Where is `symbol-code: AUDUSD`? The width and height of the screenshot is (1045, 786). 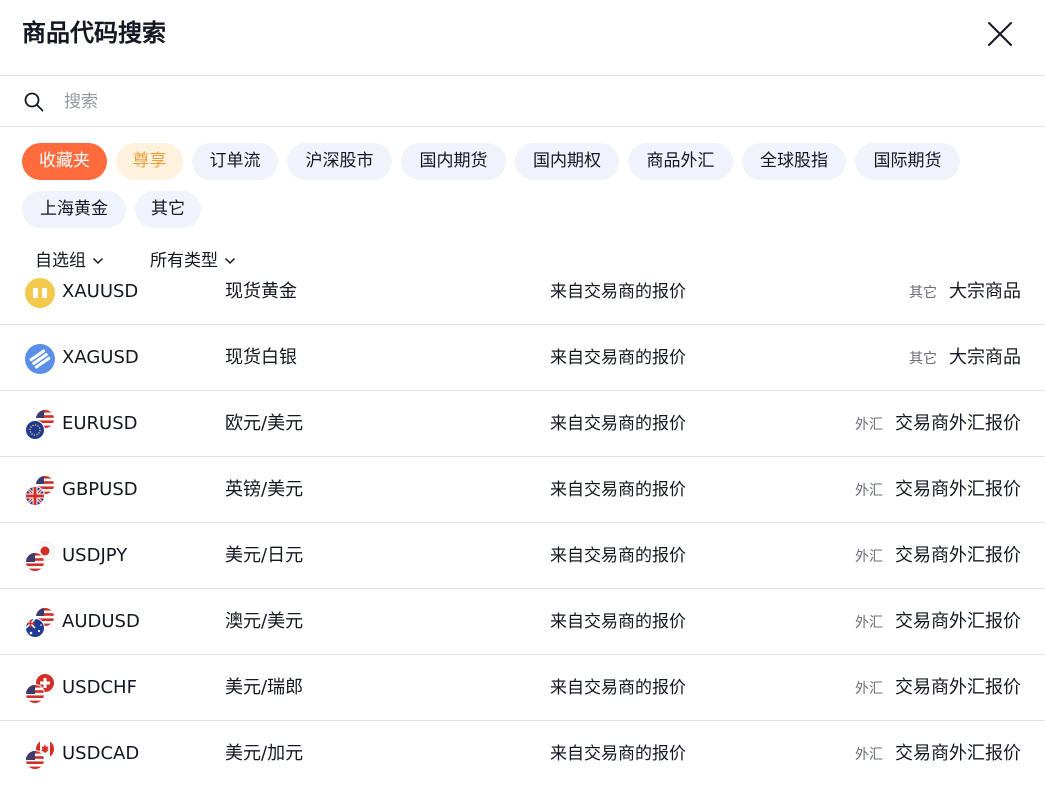 symbol-code: AUDUSD is located at coordinates (101, 621).